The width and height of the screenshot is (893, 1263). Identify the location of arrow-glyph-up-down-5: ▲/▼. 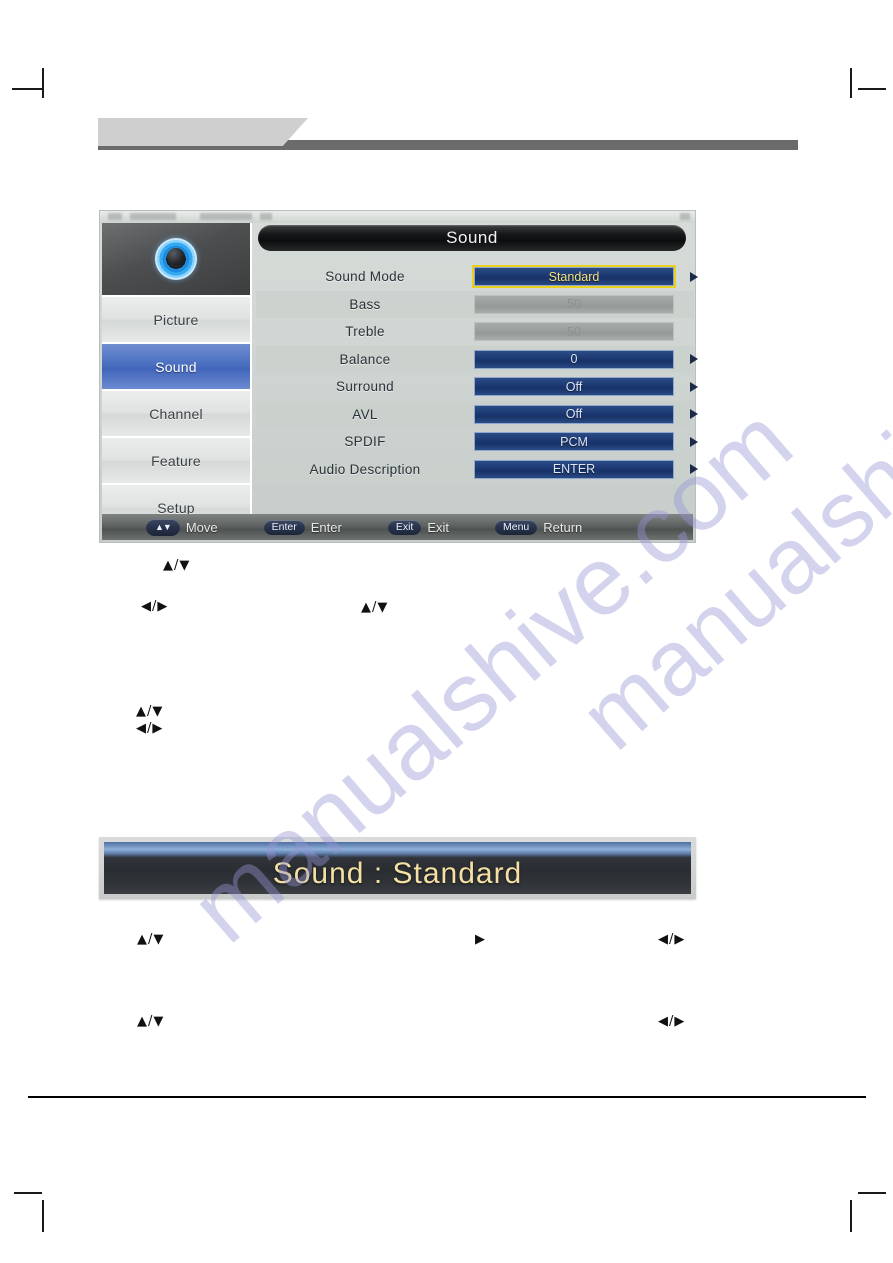
(151, 1021).